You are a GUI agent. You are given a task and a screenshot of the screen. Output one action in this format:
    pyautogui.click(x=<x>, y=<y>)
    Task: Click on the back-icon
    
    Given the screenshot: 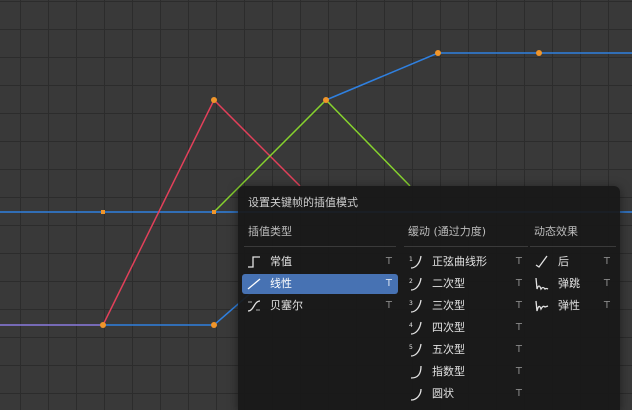 What is the action you would take?
    pyautogui.click(x=541, y=261)
    